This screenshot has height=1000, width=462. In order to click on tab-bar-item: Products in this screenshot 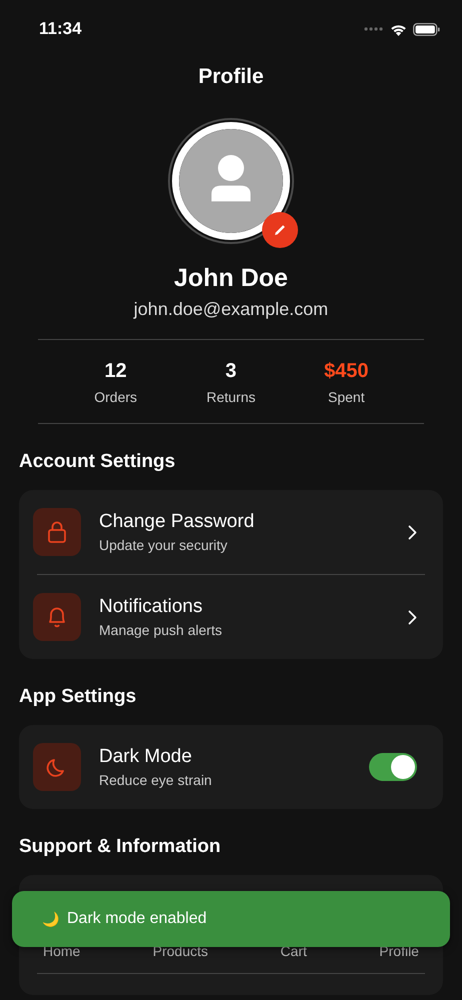, I will do `click(180, 951)`.